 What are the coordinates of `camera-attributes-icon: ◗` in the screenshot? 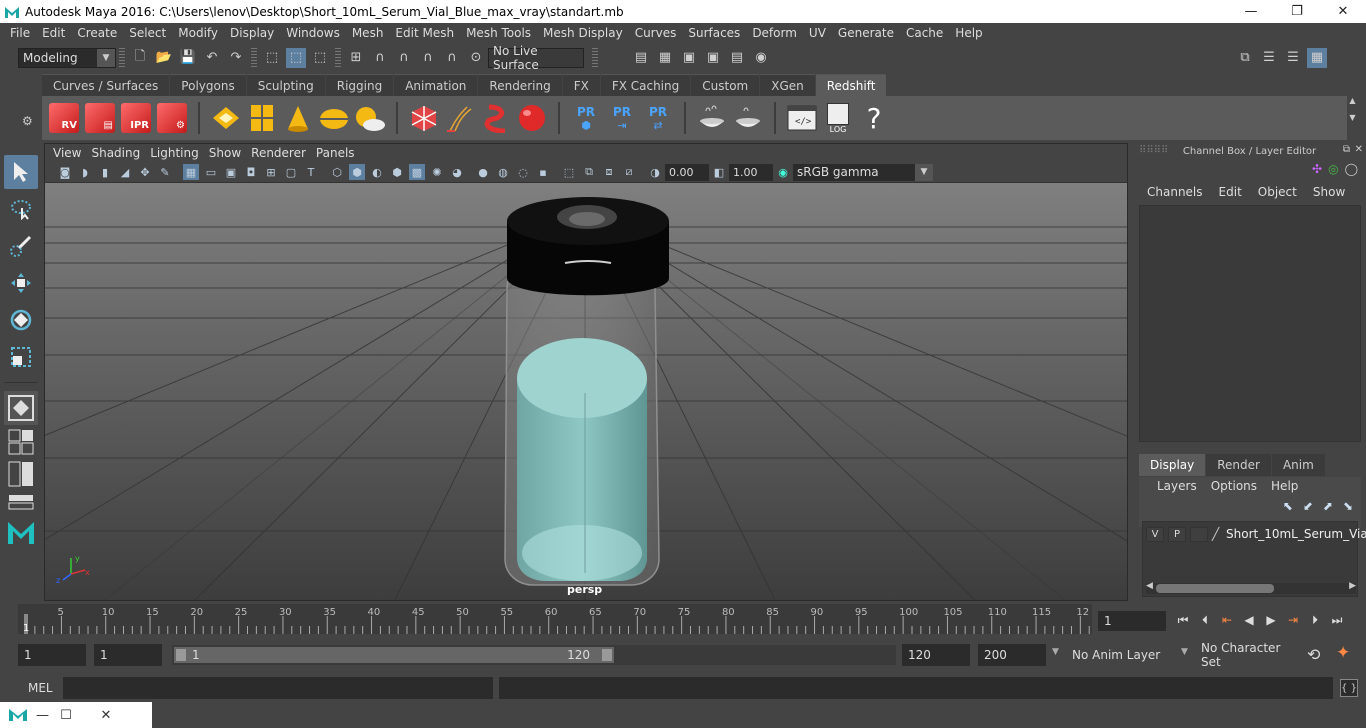 It's located at (85, 172).